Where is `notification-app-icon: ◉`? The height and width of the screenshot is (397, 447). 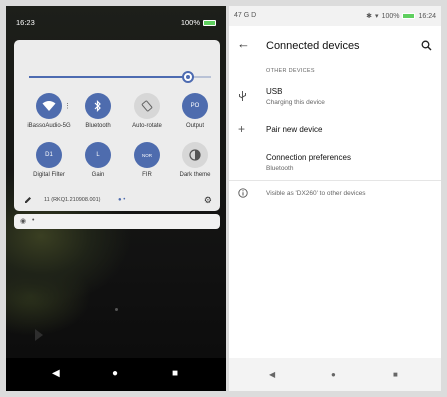
notification-app-icon: ◉ is located at coordinates (23, 221).